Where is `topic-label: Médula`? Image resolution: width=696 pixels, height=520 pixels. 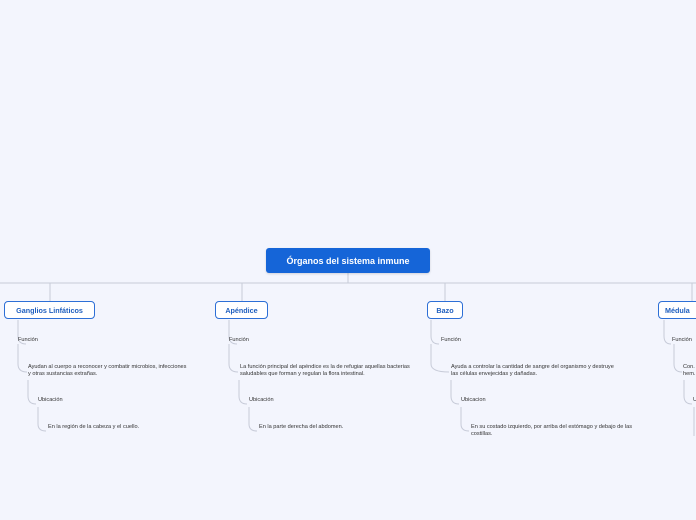
topic-label: Médula is located at coordinates (677, 310).